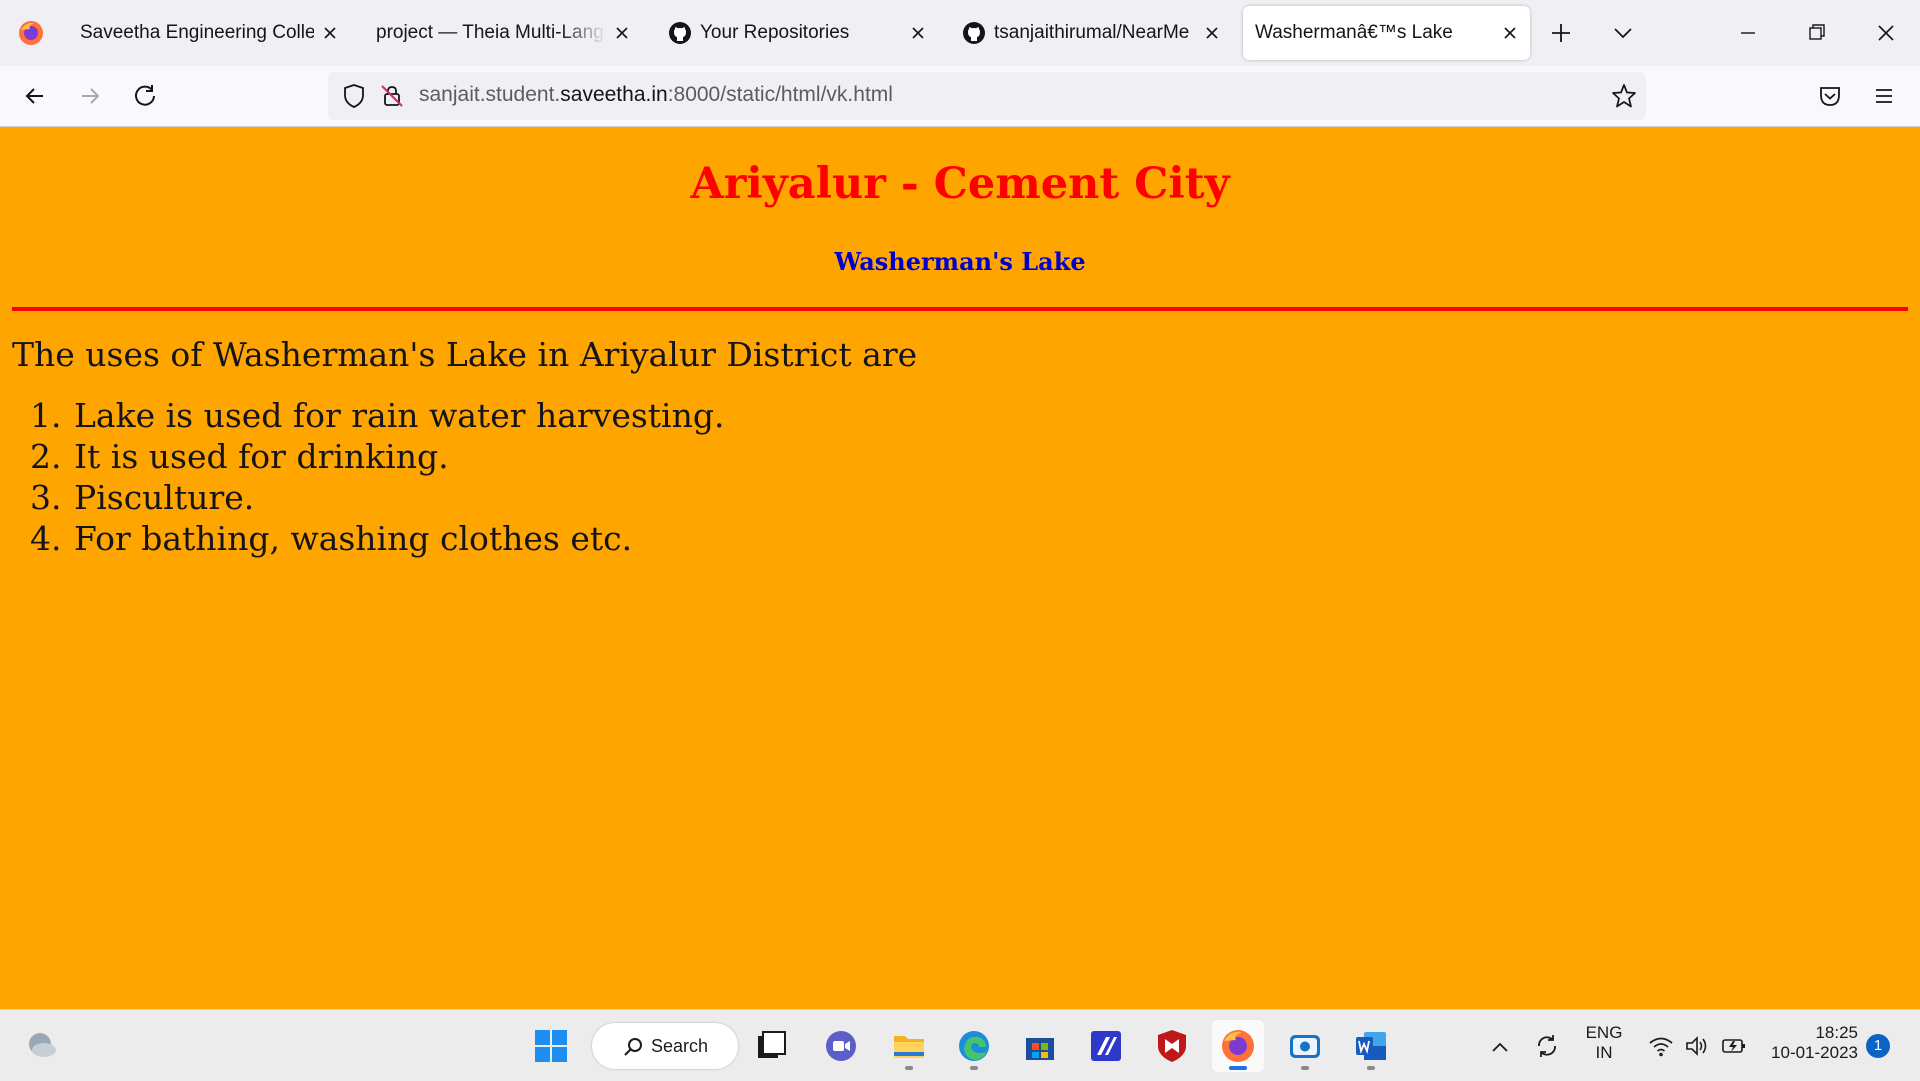  Describe the element at coordinates (1886, 33) in the screenshot. I see `close-window-icon` at that location.